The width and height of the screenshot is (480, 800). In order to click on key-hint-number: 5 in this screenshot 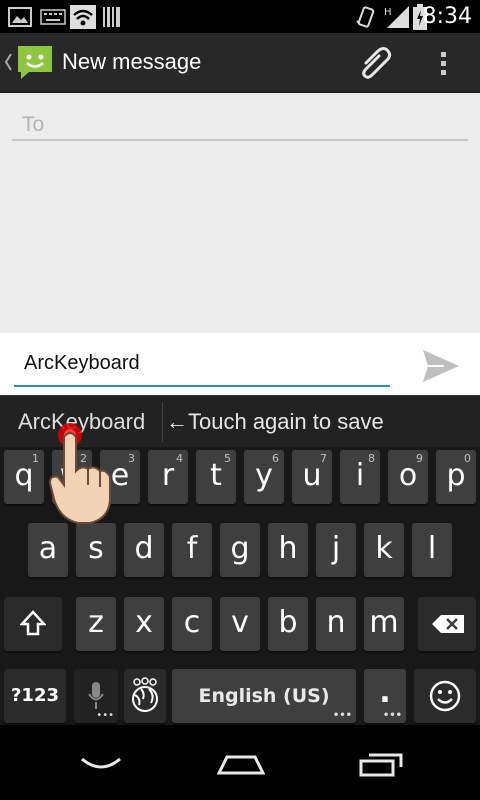, I will do `click(227, 458)`.